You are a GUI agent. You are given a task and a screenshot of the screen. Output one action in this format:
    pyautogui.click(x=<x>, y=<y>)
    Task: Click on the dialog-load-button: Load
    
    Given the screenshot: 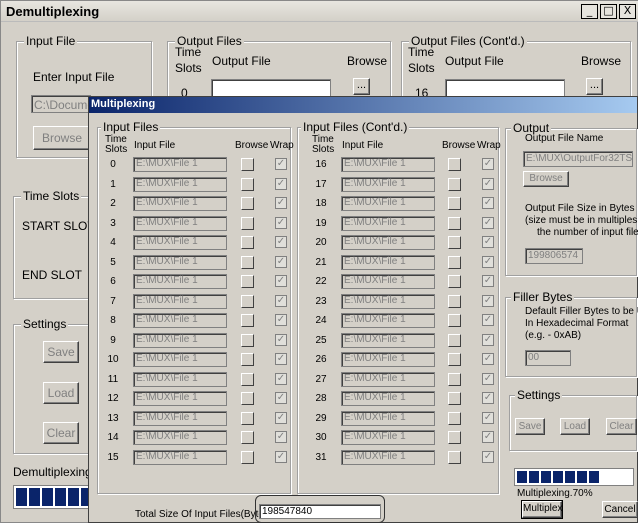 What is the action you would take?
    pyautogui.click(x=575, y=426)
    